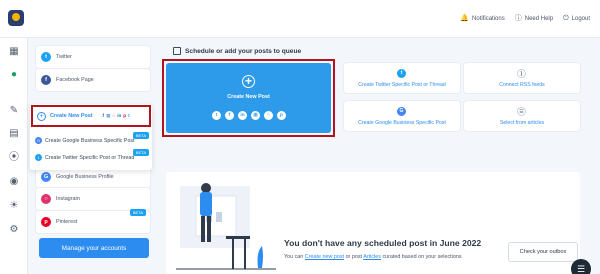  Describe the element at coordinates (14, 111) in the screenshot. I see `edit-icon: ✎` at that location.